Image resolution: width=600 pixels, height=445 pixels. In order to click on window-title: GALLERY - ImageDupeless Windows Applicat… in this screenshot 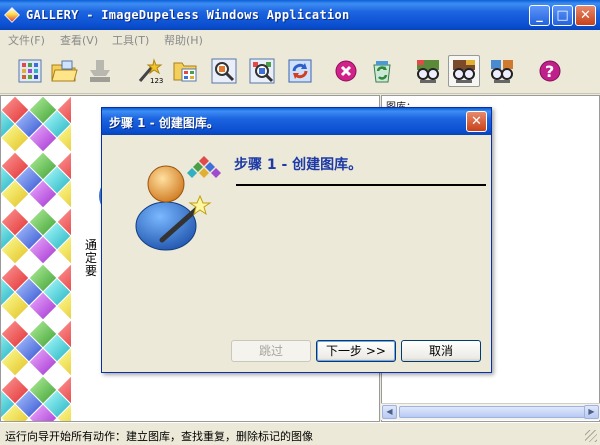, I will do `click(188, 15)`.